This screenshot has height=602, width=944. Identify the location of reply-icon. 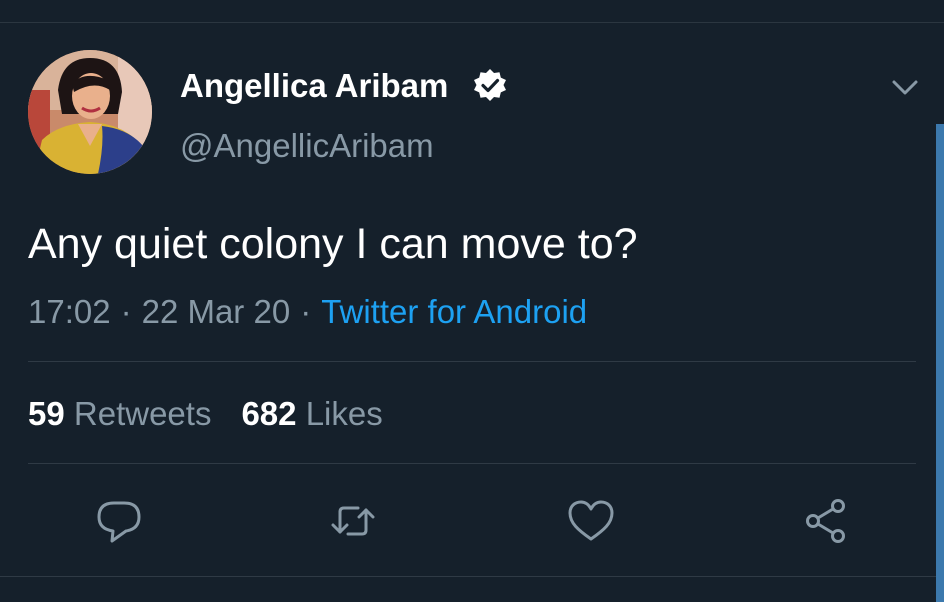
(119, 522).